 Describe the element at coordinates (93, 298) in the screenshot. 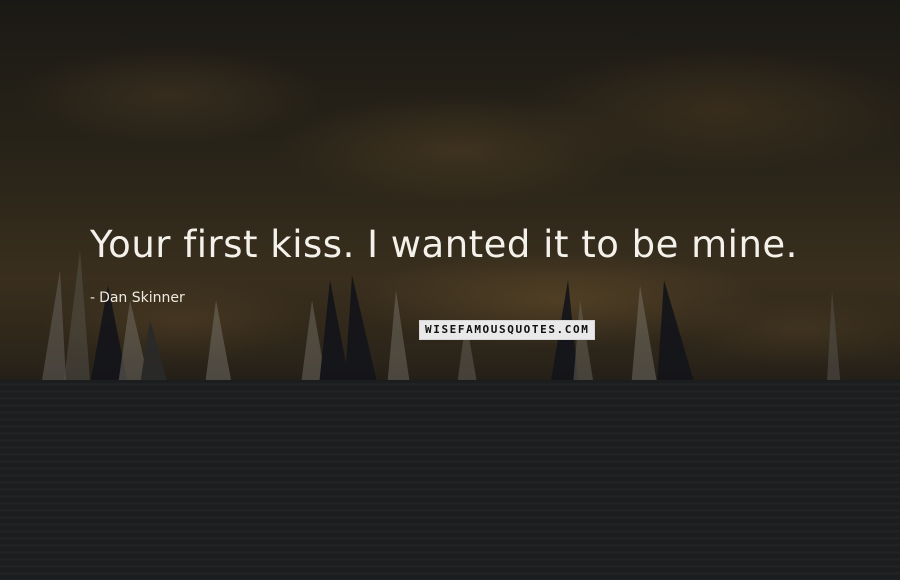

I see `author-prefix: -` at that location.